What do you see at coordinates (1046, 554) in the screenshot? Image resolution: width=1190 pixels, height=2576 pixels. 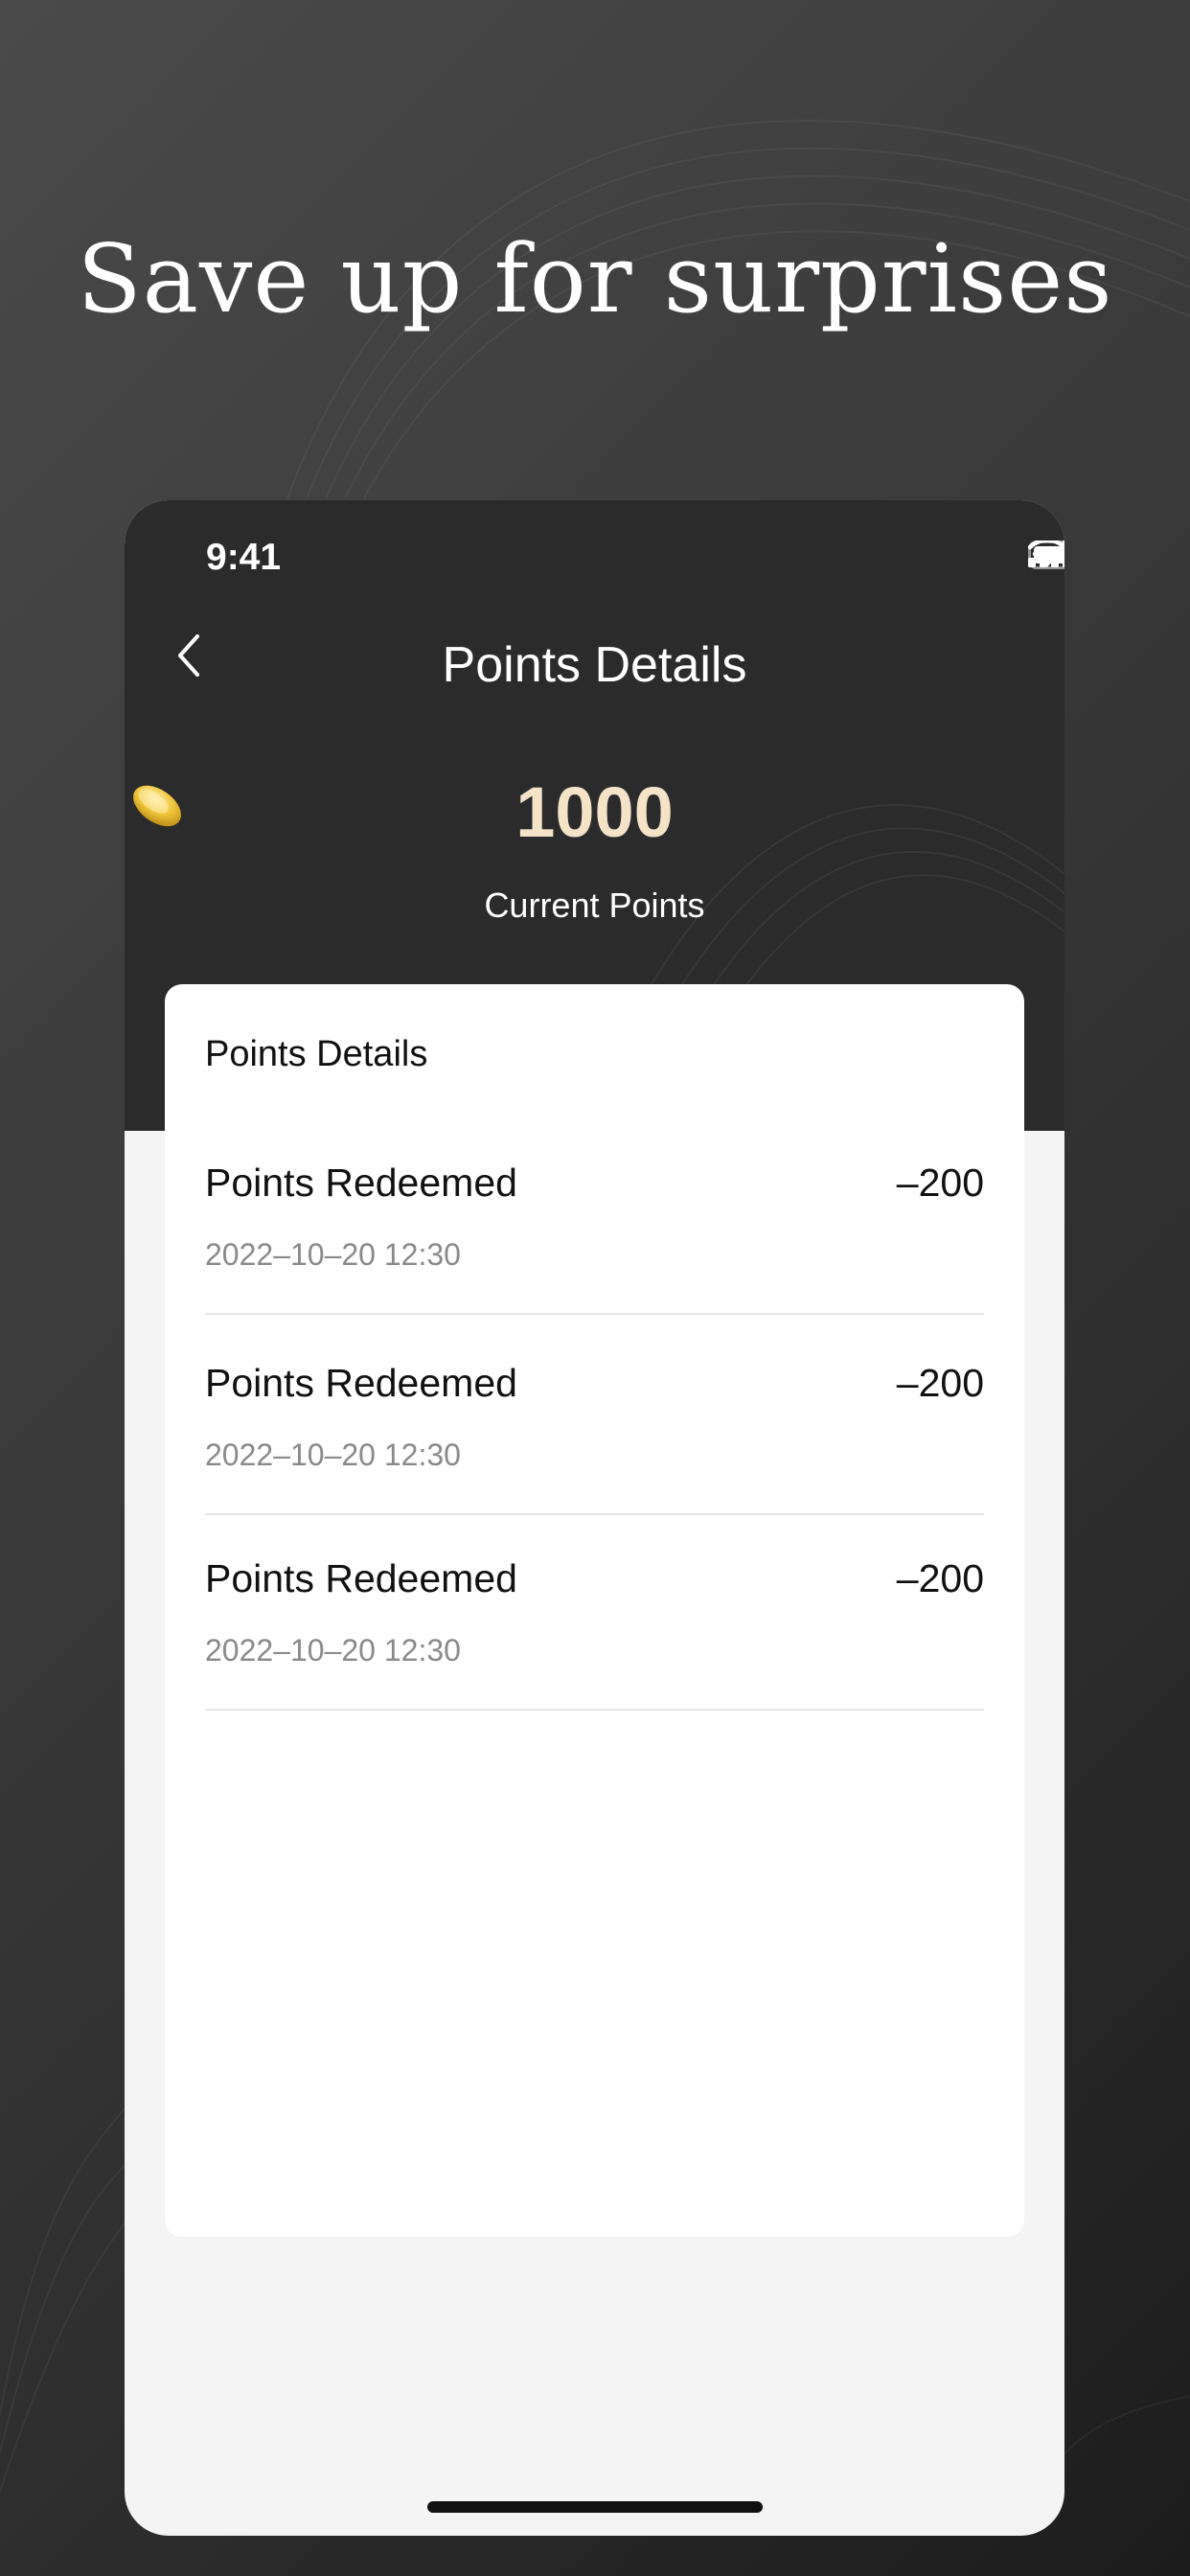 I see `battery-icon` at bounding box center [1046, 554].